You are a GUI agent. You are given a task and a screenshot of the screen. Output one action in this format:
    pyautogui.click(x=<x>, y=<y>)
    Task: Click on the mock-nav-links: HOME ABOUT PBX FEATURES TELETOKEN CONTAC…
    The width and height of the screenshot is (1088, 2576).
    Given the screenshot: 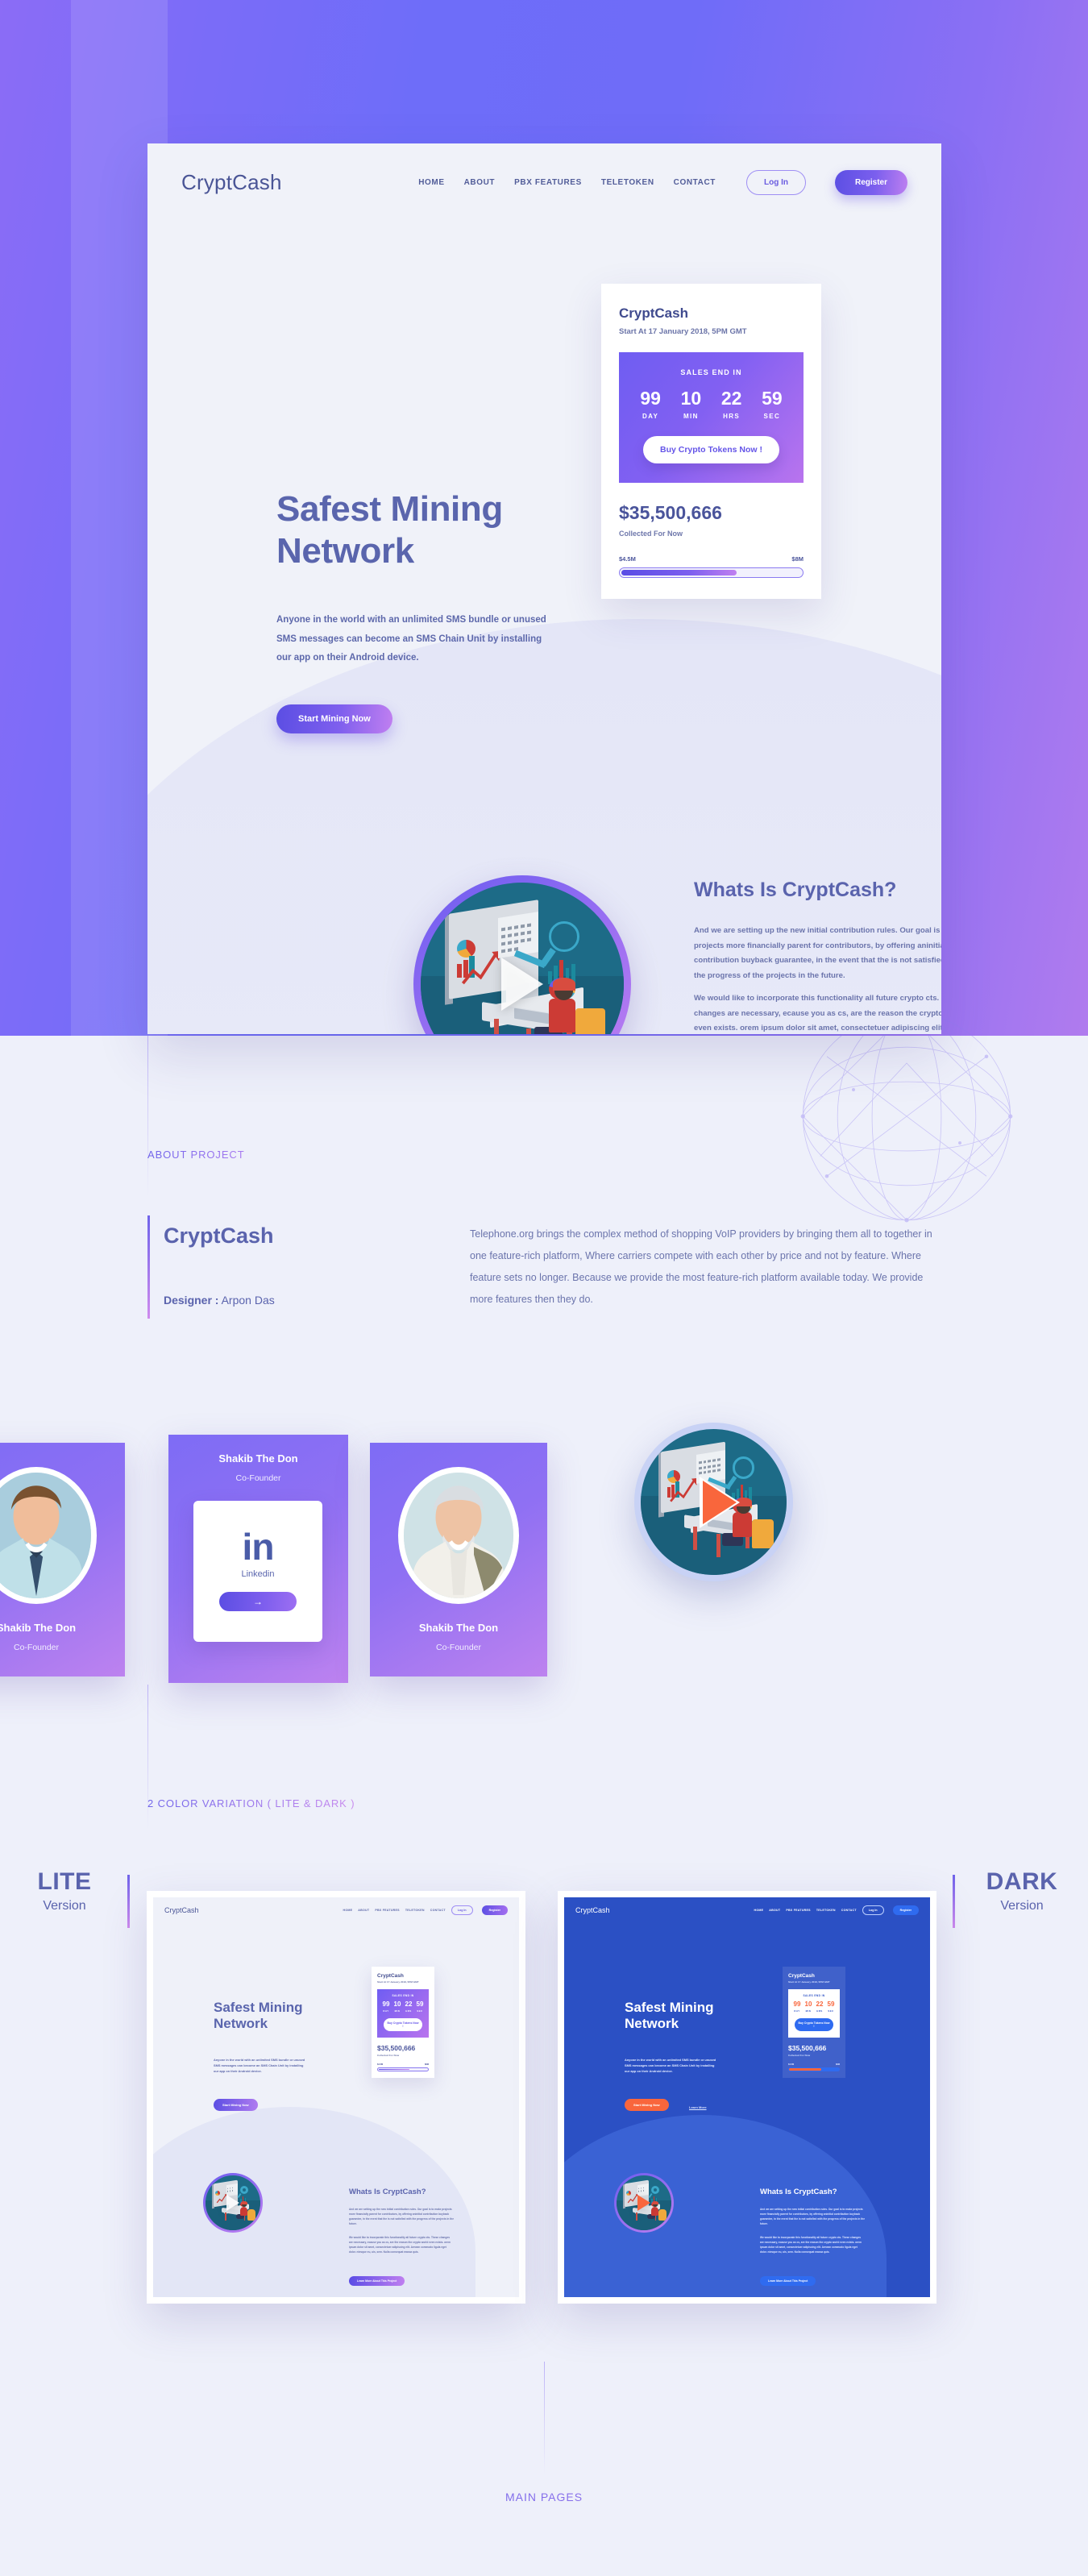 What is the action you would take?
    pyautogui.click(x=431, y=1910)
    